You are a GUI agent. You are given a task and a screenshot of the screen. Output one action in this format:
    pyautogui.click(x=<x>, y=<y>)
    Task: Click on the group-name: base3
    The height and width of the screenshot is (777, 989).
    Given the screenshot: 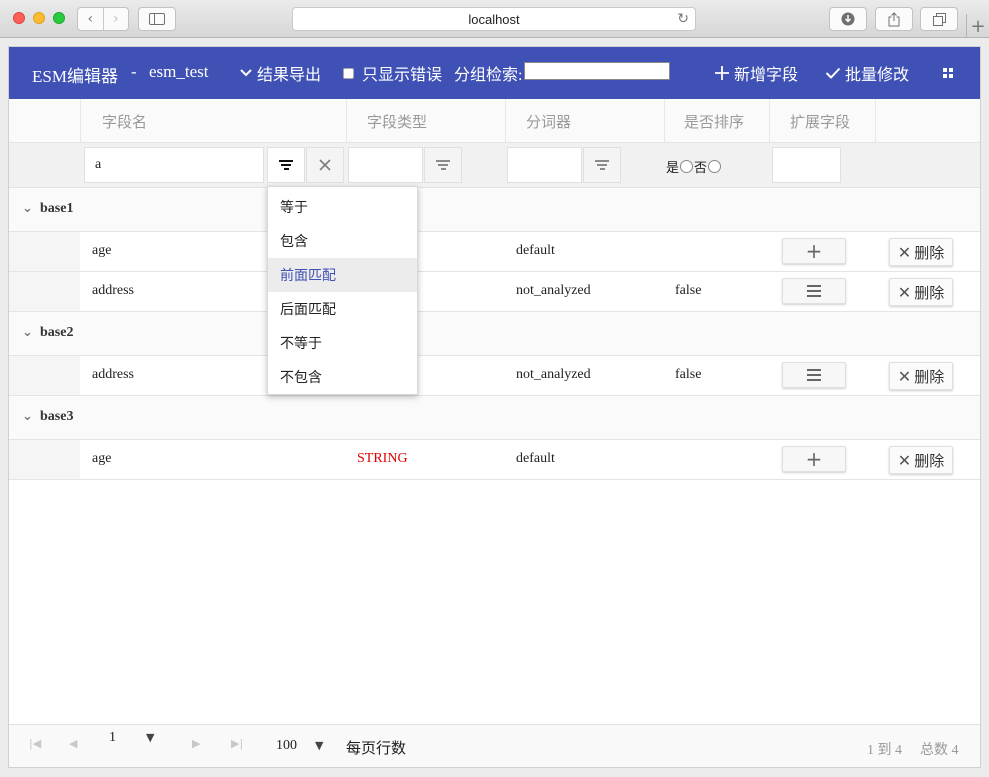 What is the action you would take?
    pyautogui.click(x=57, y=416)
    